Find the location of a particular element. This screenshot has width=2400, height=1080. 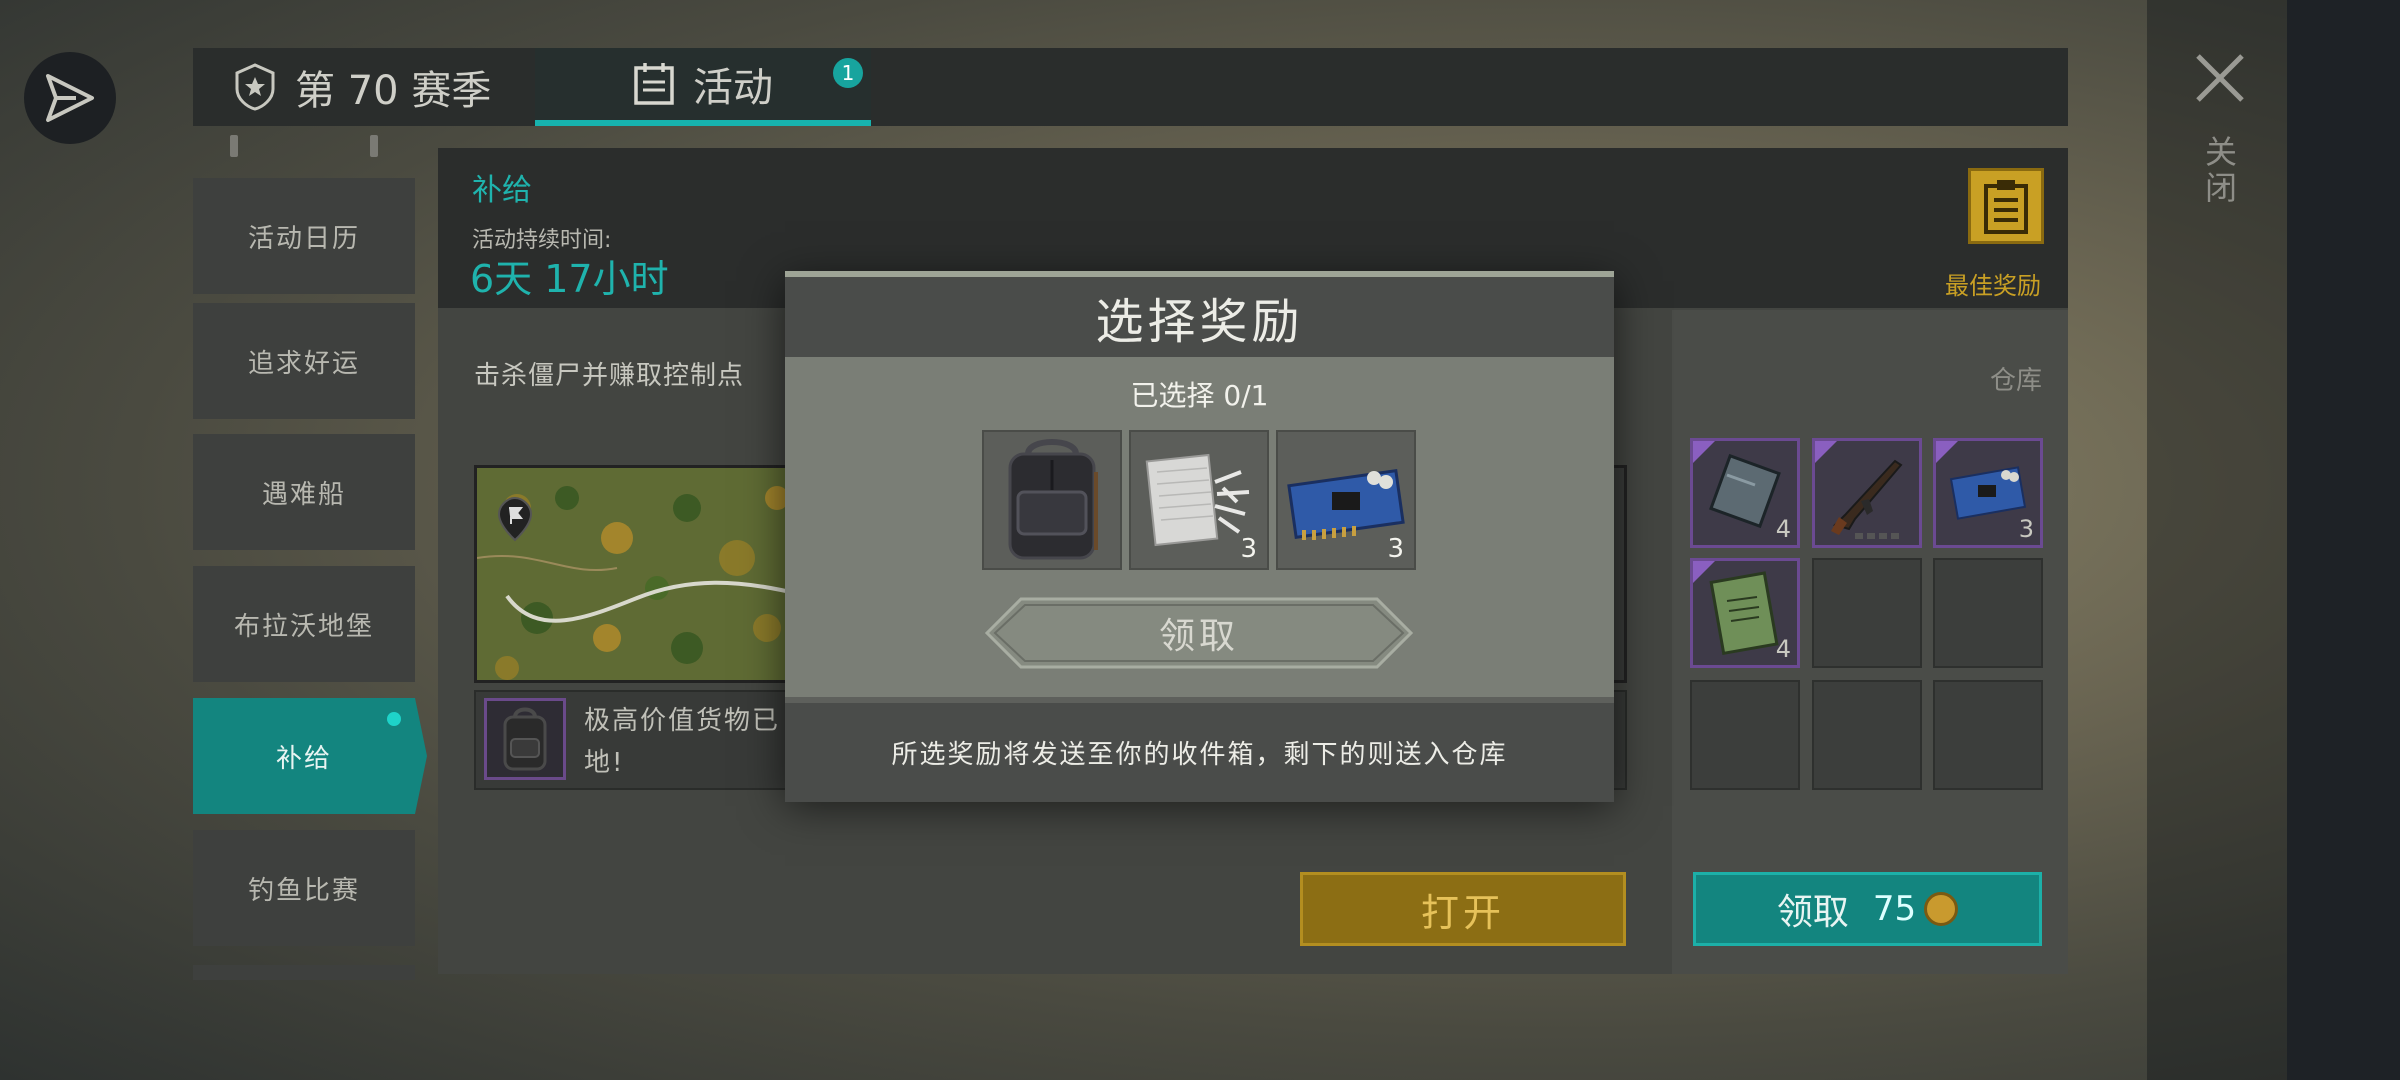

rifle-icon is located at coordinates (1867, 499).